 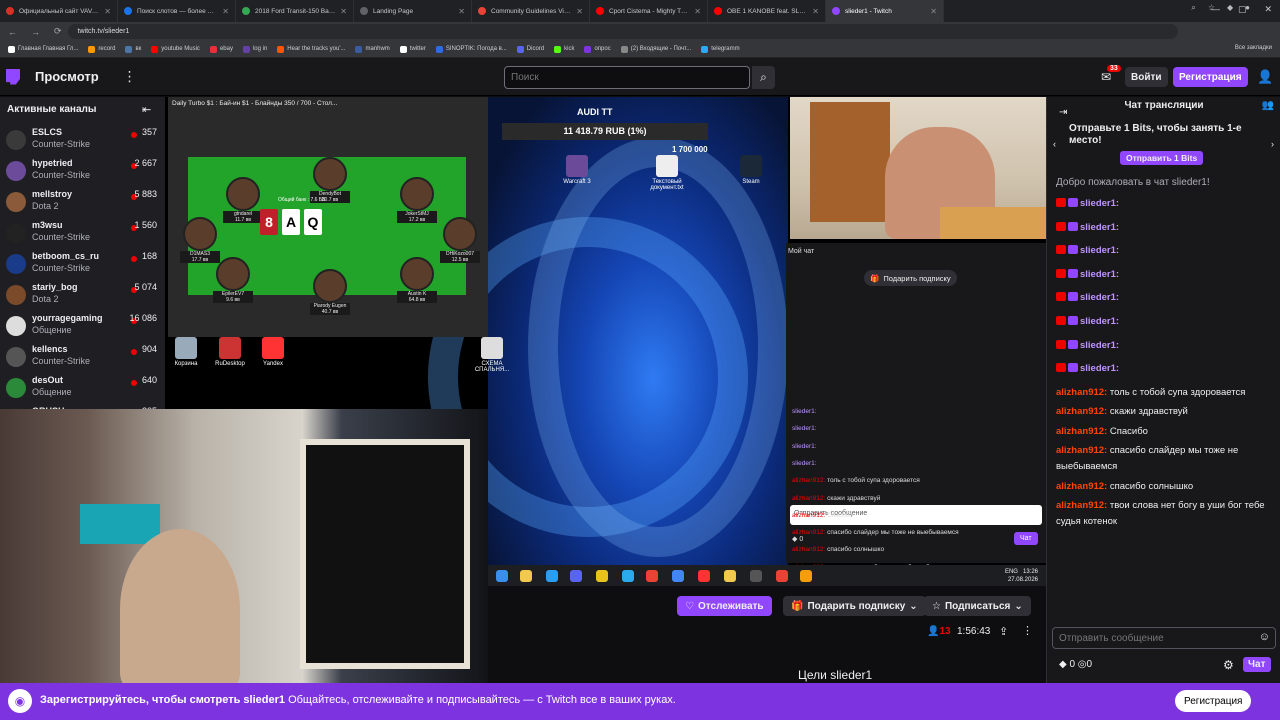 I want to click on bits-prev-icon: ‹, so click(x=1054, y=144).